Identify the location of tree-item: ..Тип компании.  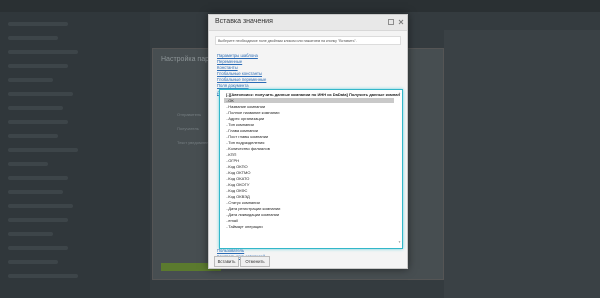
(240, 124).